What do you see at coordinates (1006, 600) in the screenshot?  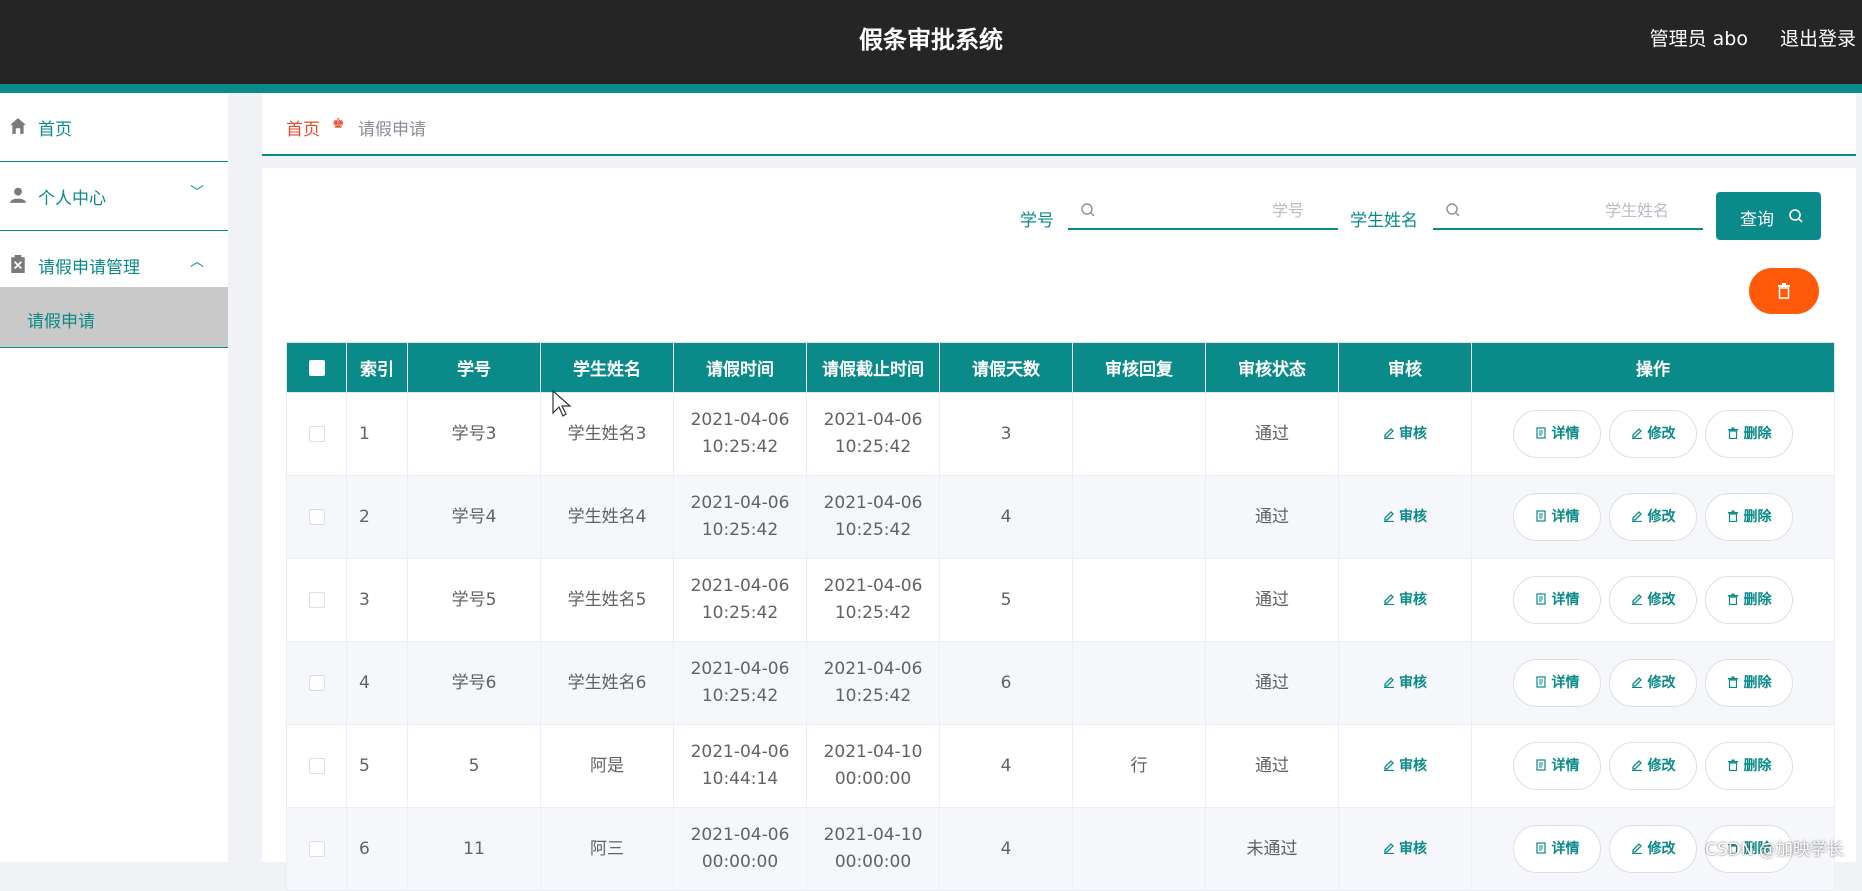 I see `leave-days-cell: 5` at bounding box center [1006, 600].